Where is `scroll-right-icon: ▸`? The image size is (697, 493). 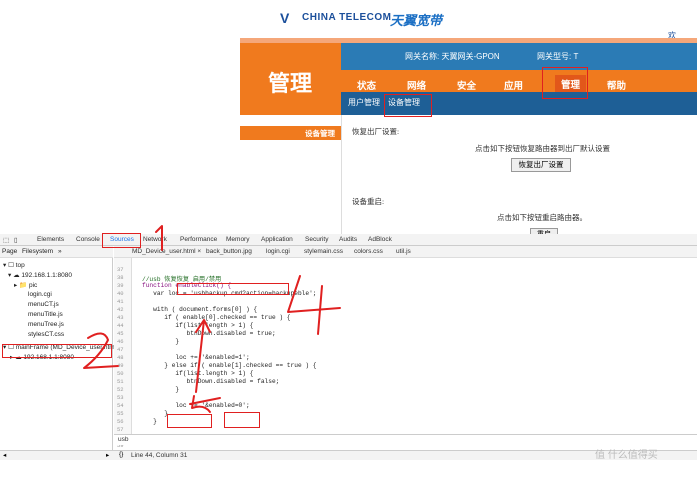 scroll-right-icon: ▸ is located at coordinates (107, 455).